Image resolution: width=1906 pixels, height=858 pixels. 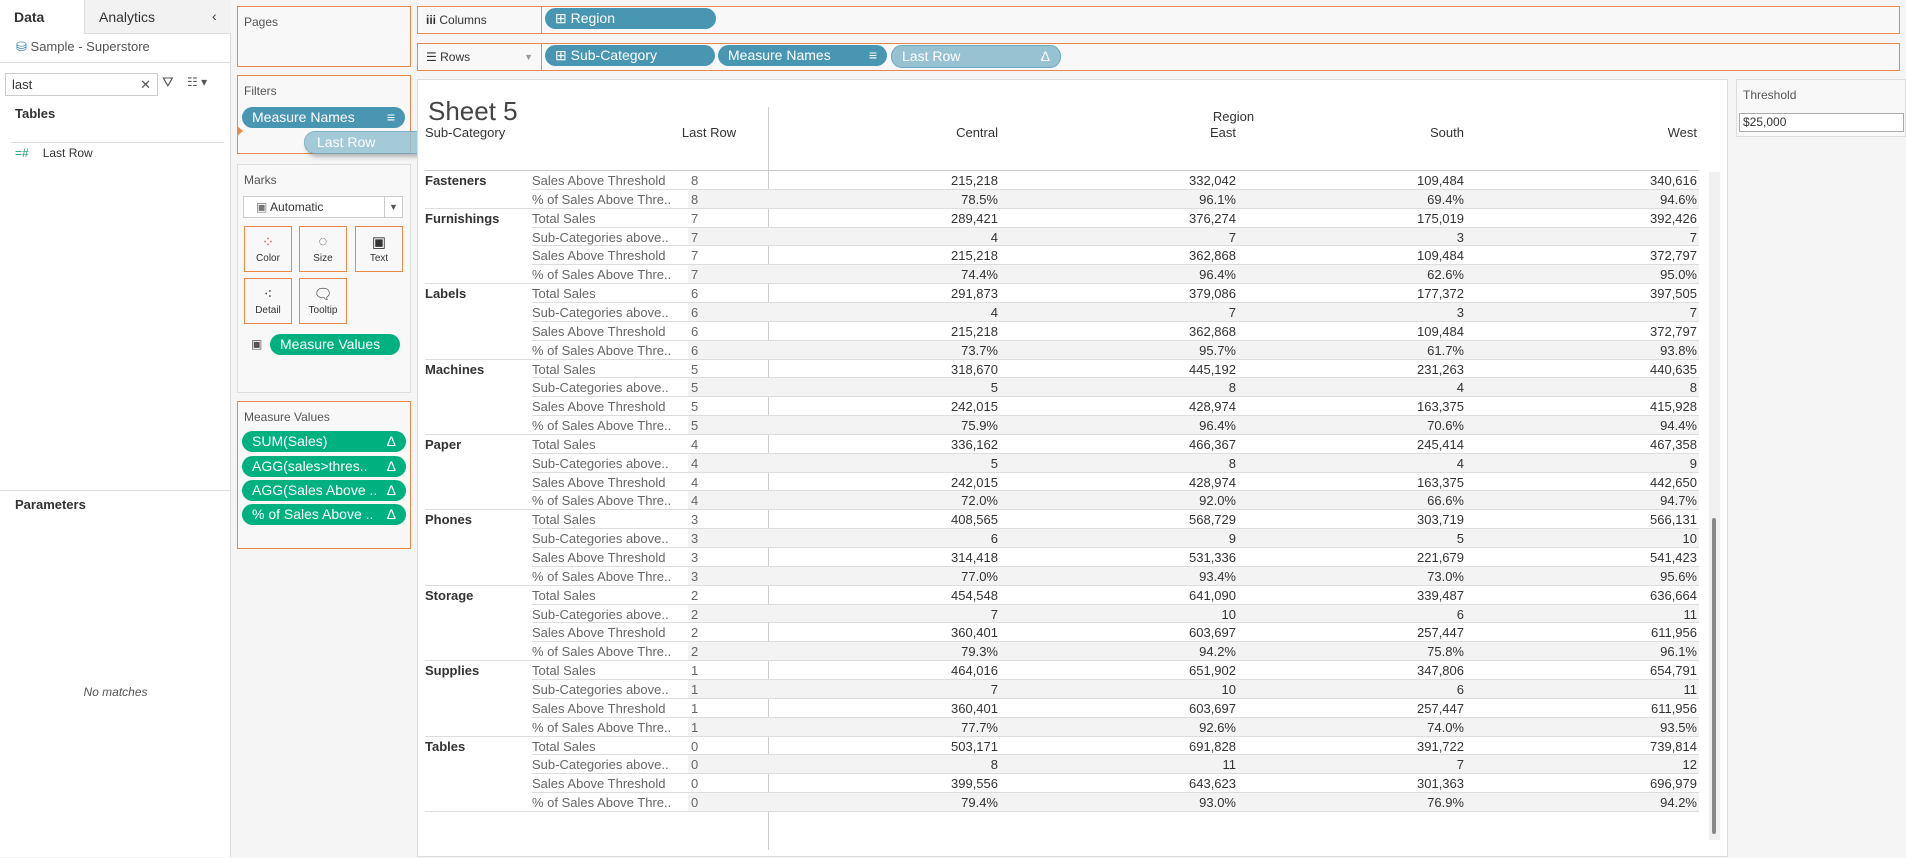 I want to click on collapse-chevron-icon: ‹, so click(x=214, y=16).